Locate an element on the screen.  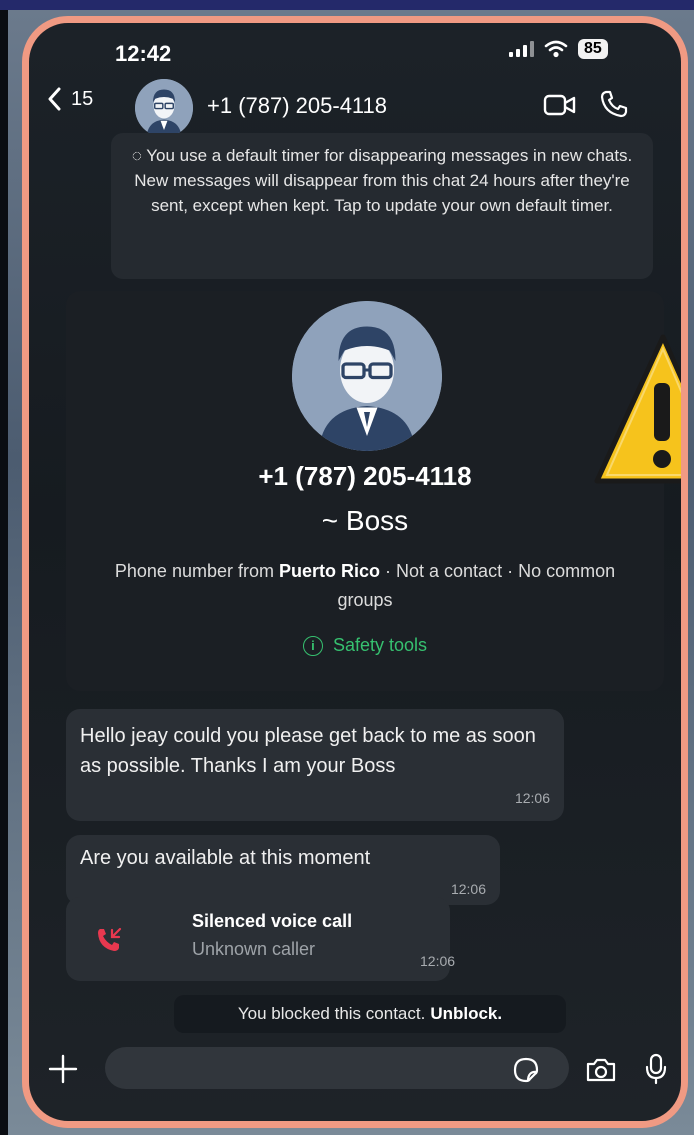
chat-header: 15 +1 (787) 205-4118 is located at coordinates (355, 109).